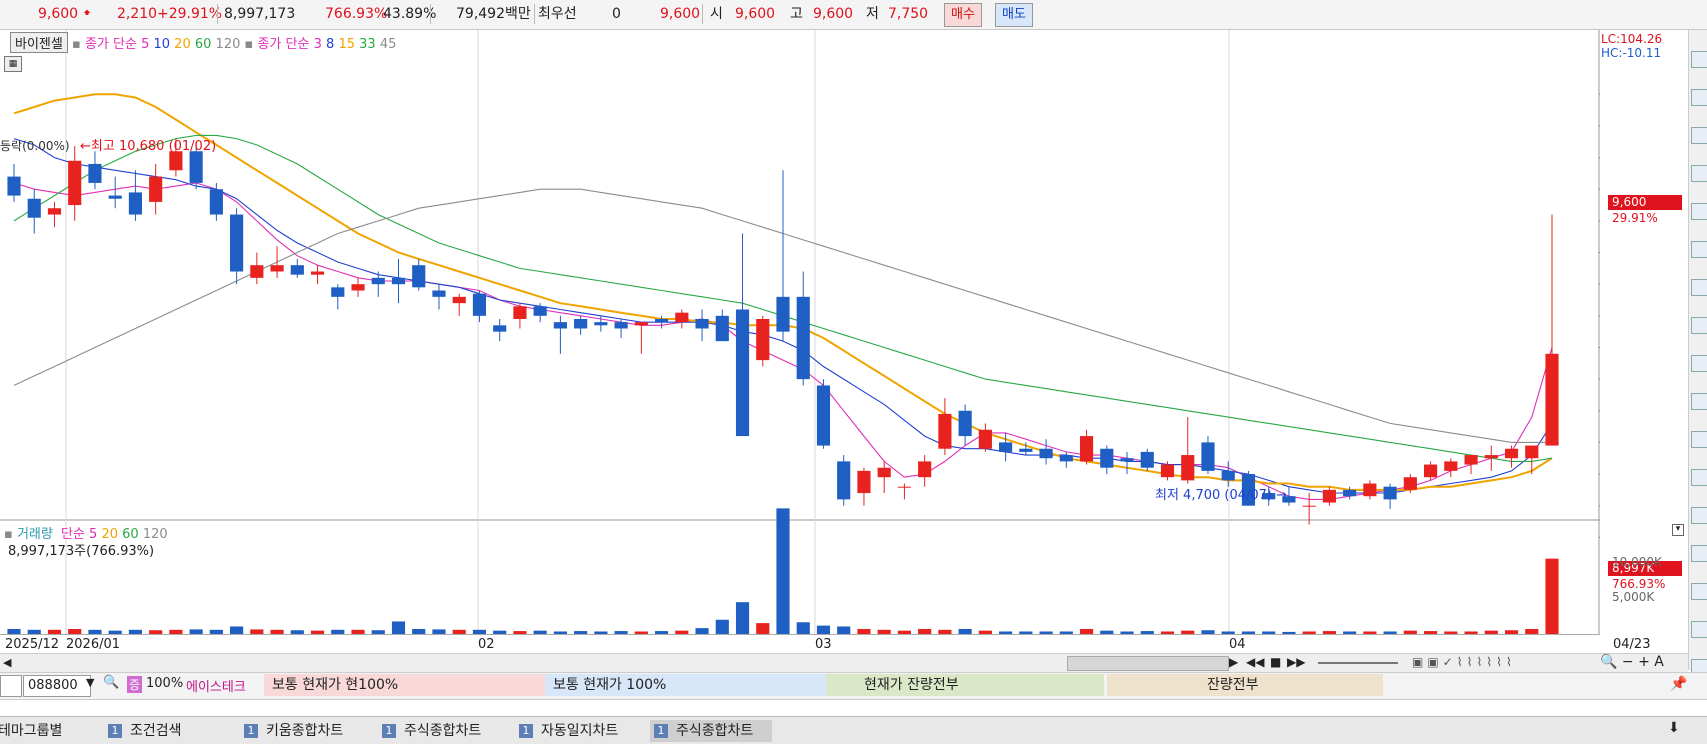 The height and width of the screenshot is (744, 1707). Describe the element at coordinates (716, 14) in the screenshot. I see `open-label: 시` at that location.